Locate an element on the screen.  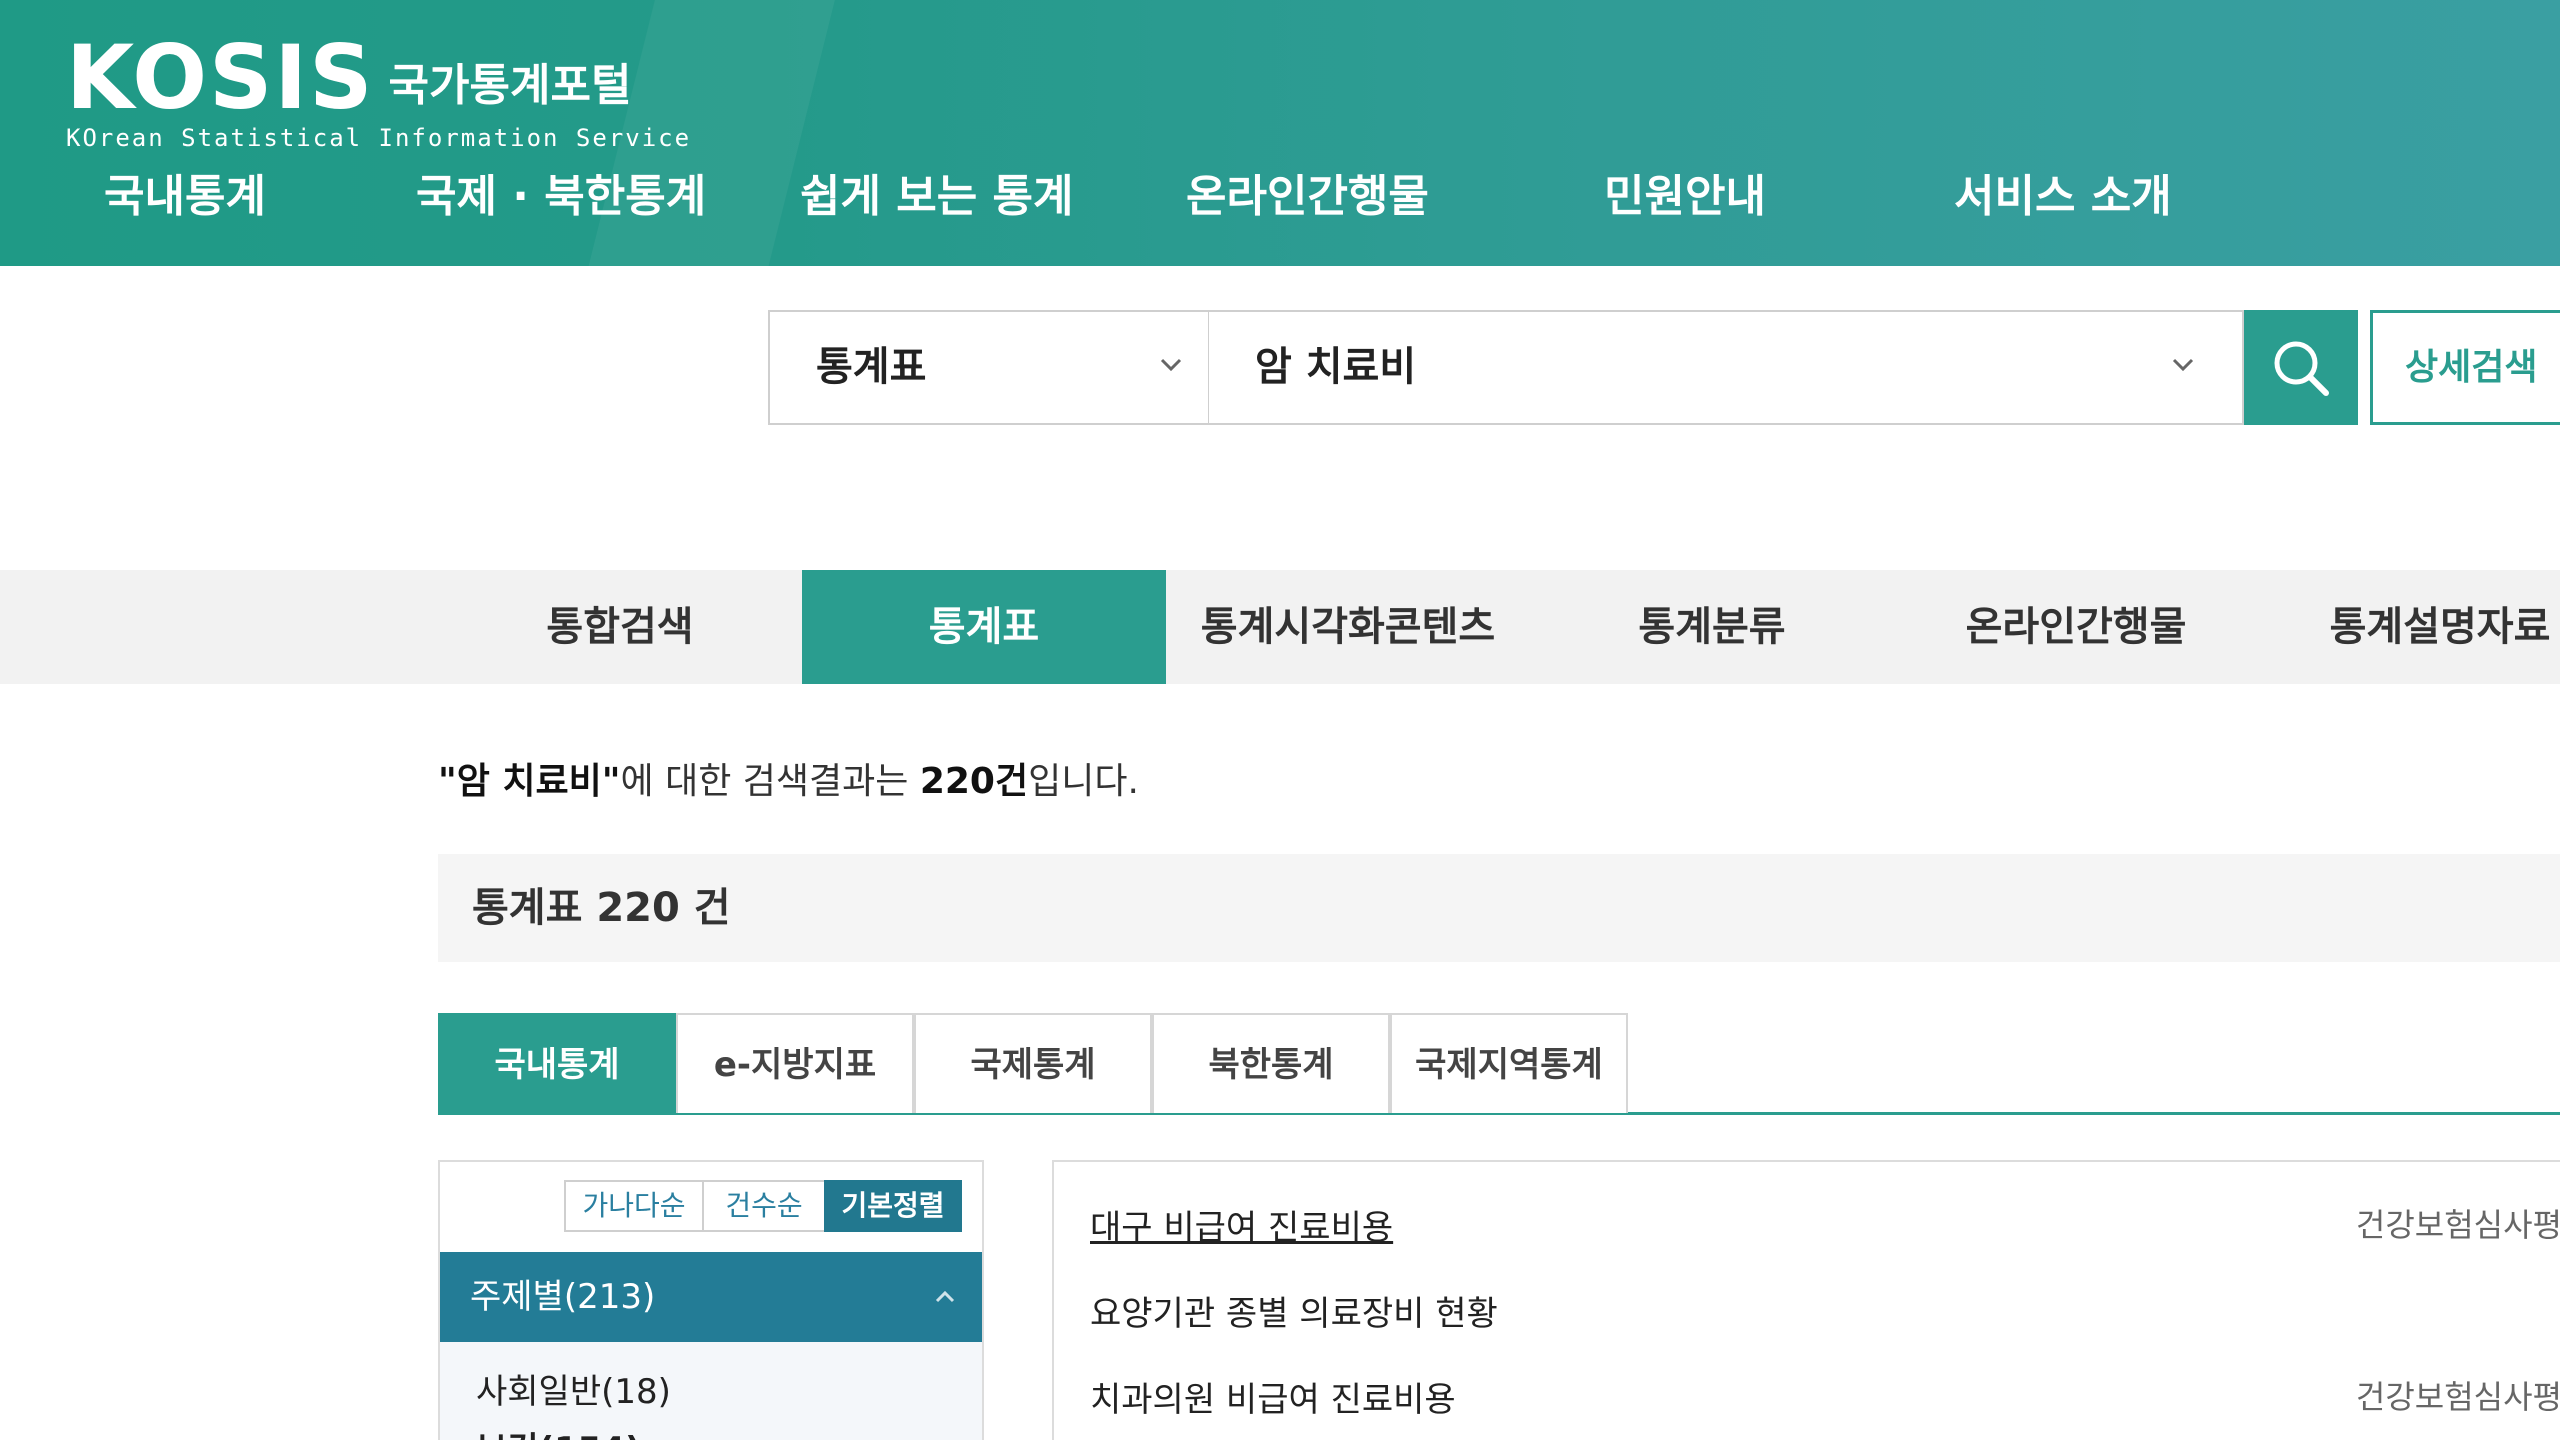
result-summary: "암 치료비"에 대한 검색결과는 220건입니다. is located at coordinates (788, 778).